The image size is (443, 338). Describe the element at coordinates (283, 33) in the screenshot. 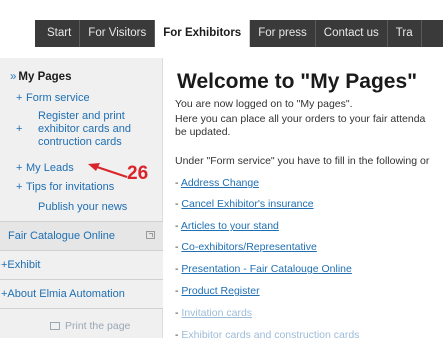

I see `tab-for-press: For press` at that location.